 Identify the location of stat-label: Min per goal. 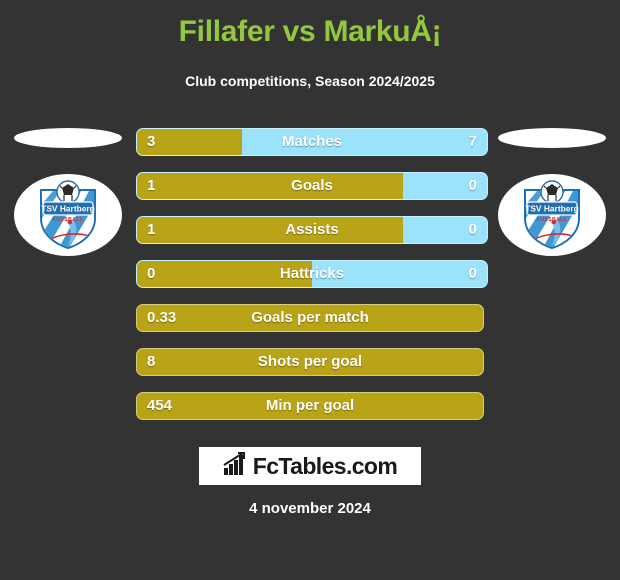
(310, 405).